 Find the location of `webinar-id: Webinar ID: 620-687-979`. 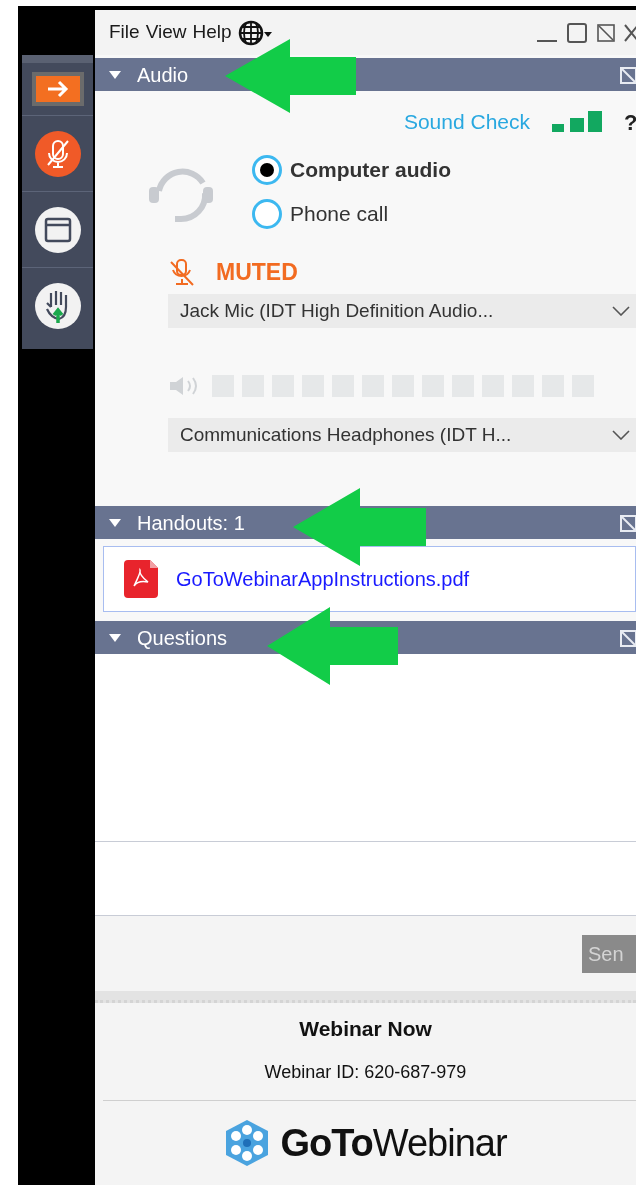

webinar-id: Webinar ID: 620-687-979 is located at coordinates (365, 1072).